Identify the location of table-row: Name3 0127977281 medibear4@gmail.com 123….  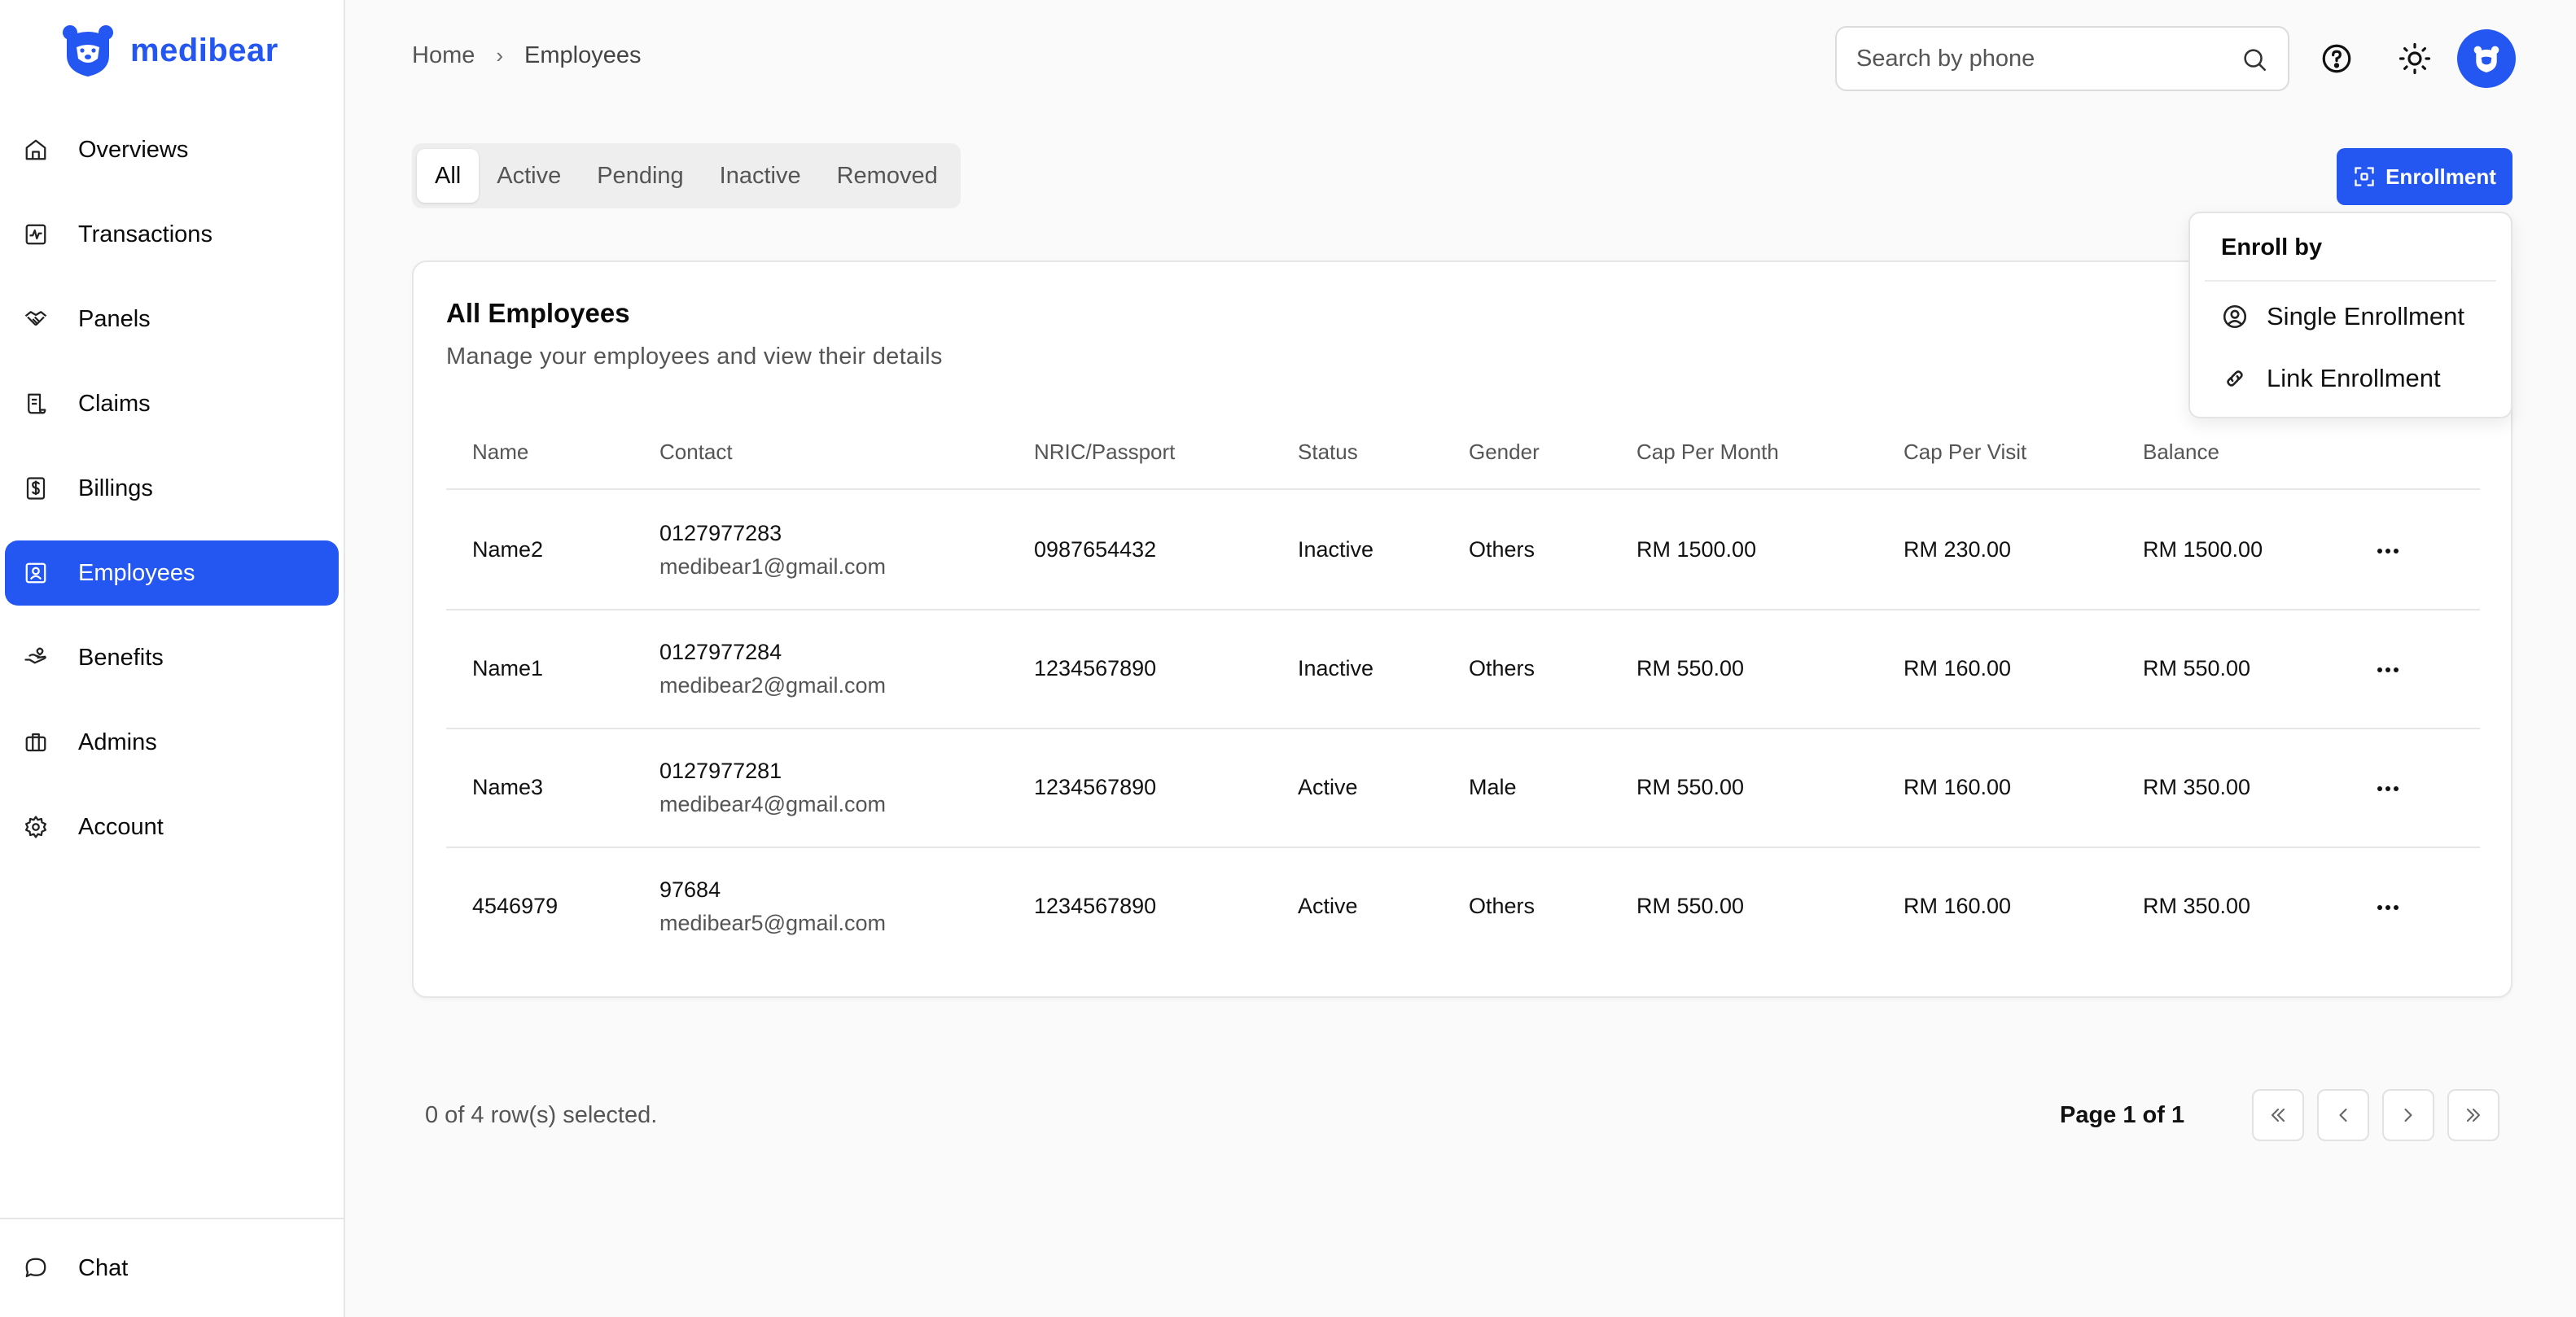
(1463, 788).